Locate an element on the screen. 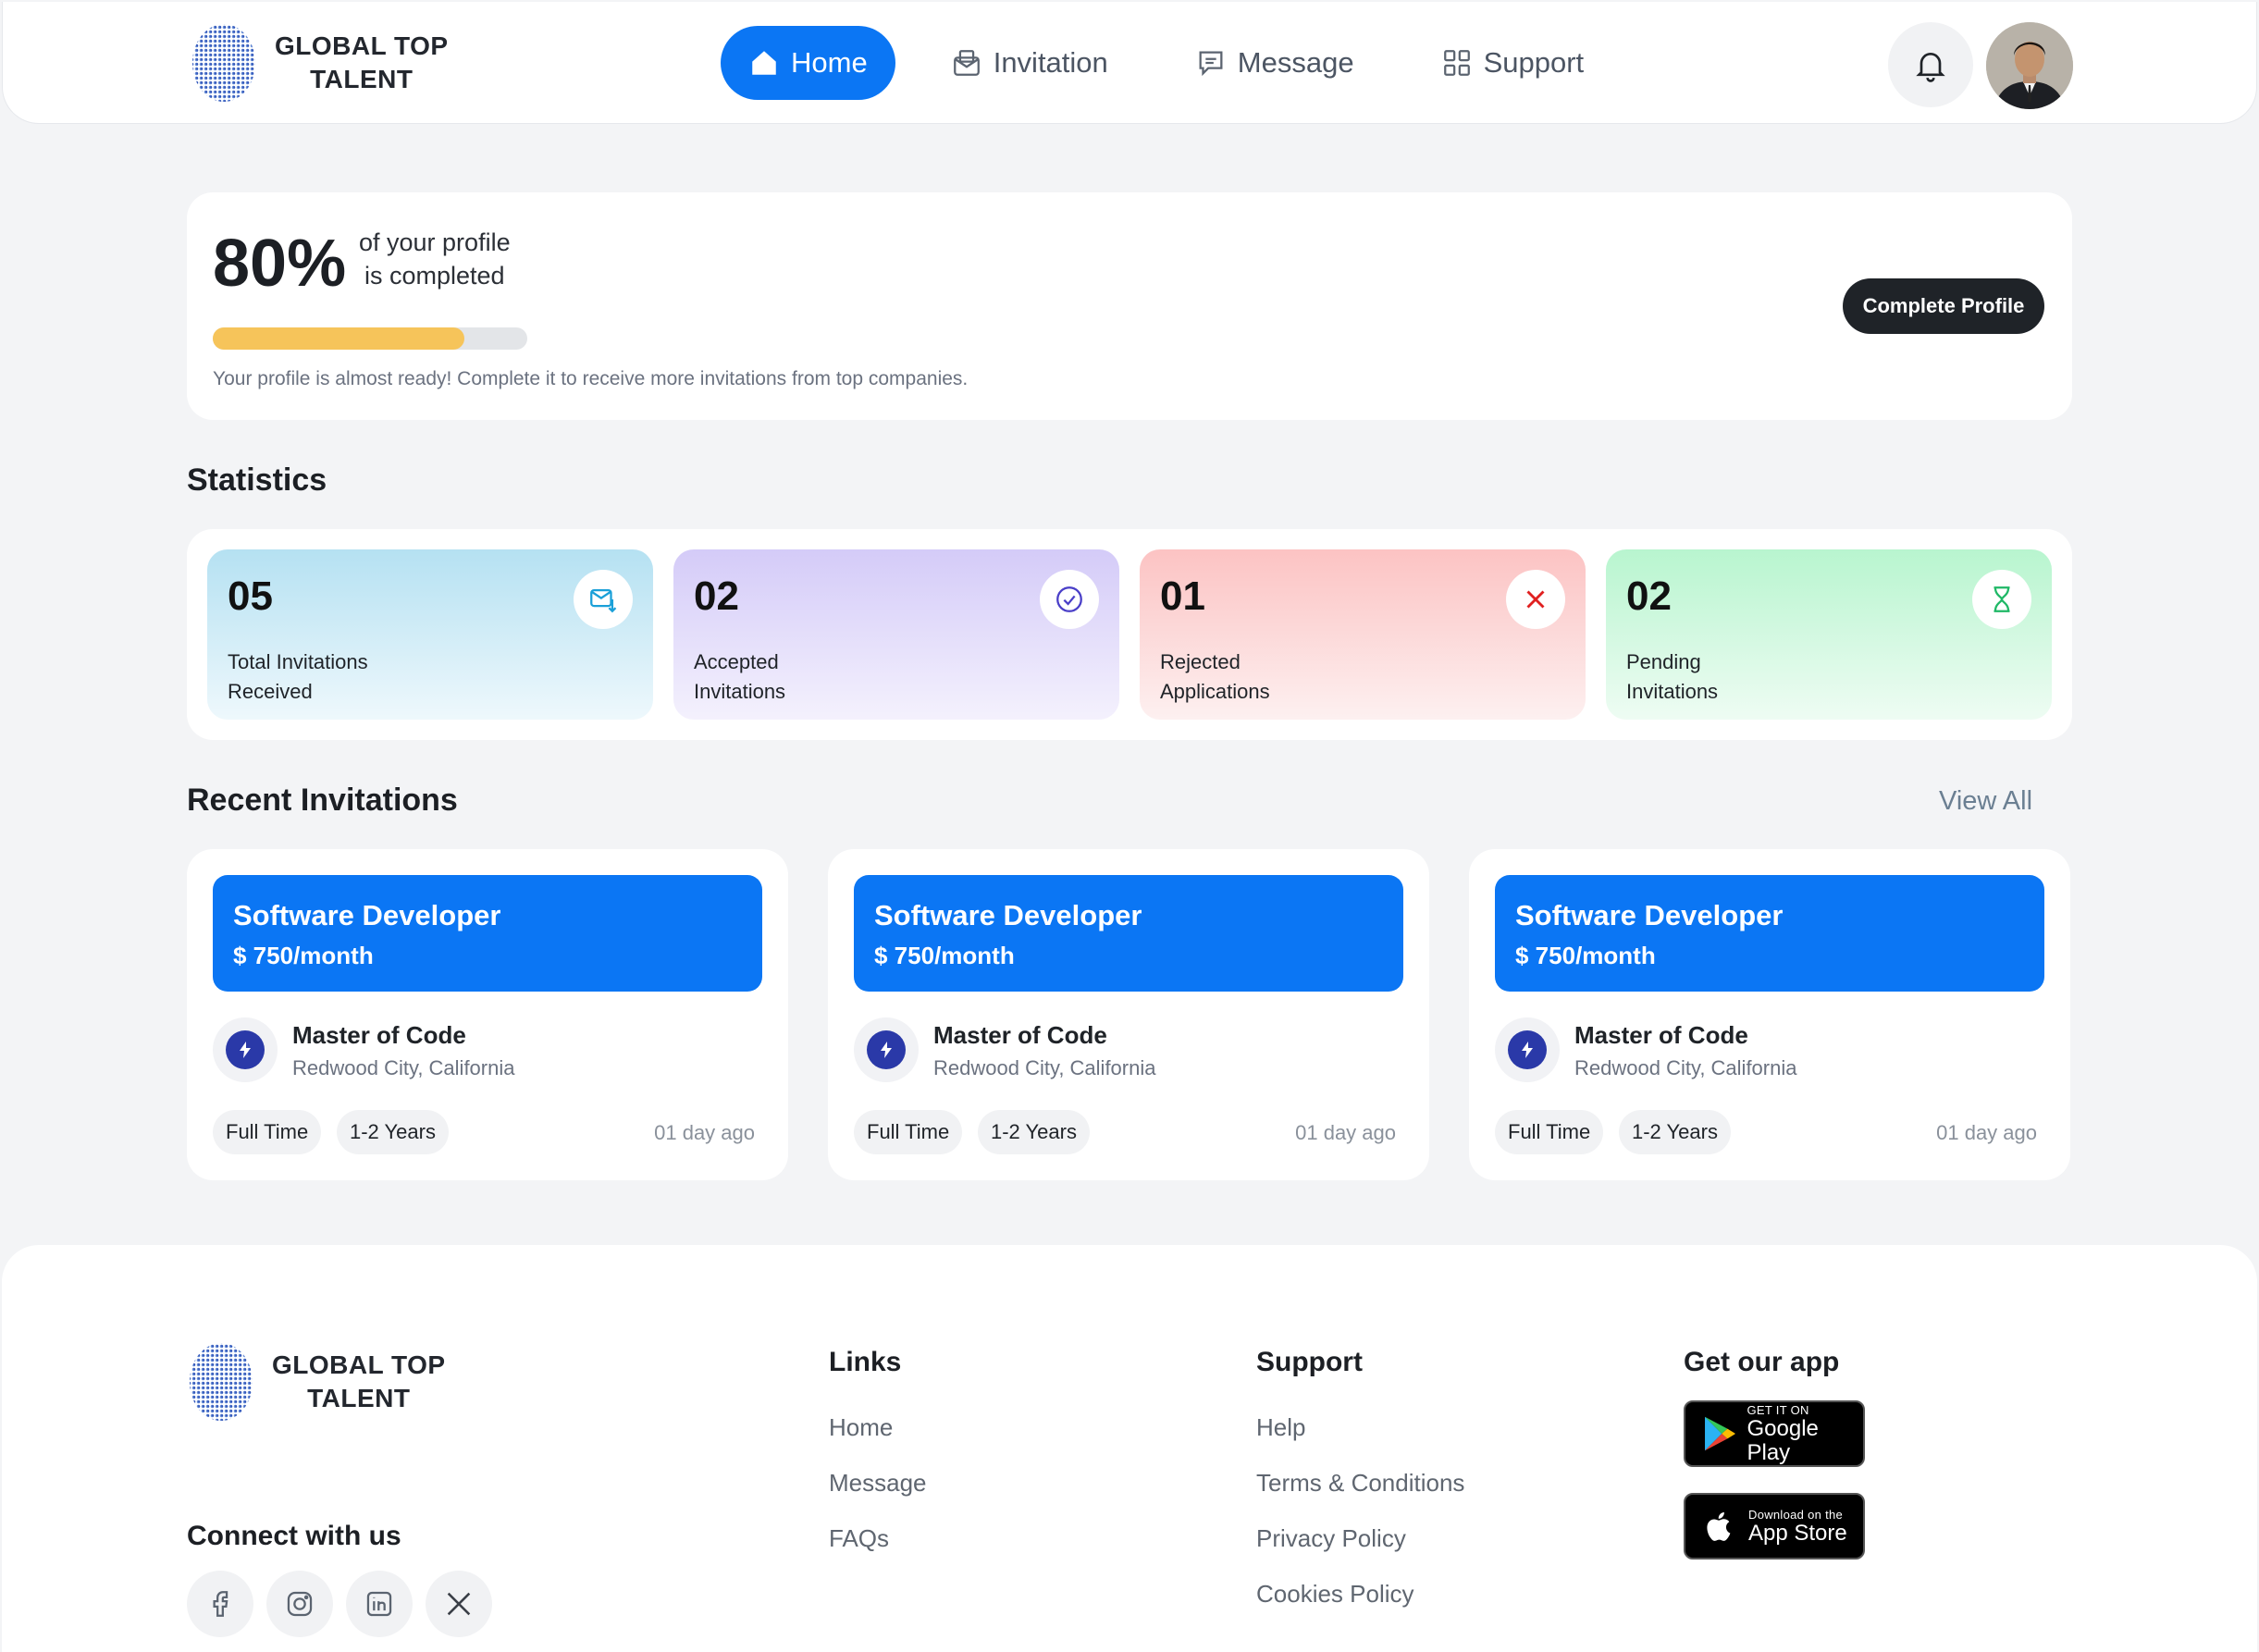 The width and height of the screenshot is (2259, 1652). footer-link-faqs: FAQs is located at coordinates (859, 1538).